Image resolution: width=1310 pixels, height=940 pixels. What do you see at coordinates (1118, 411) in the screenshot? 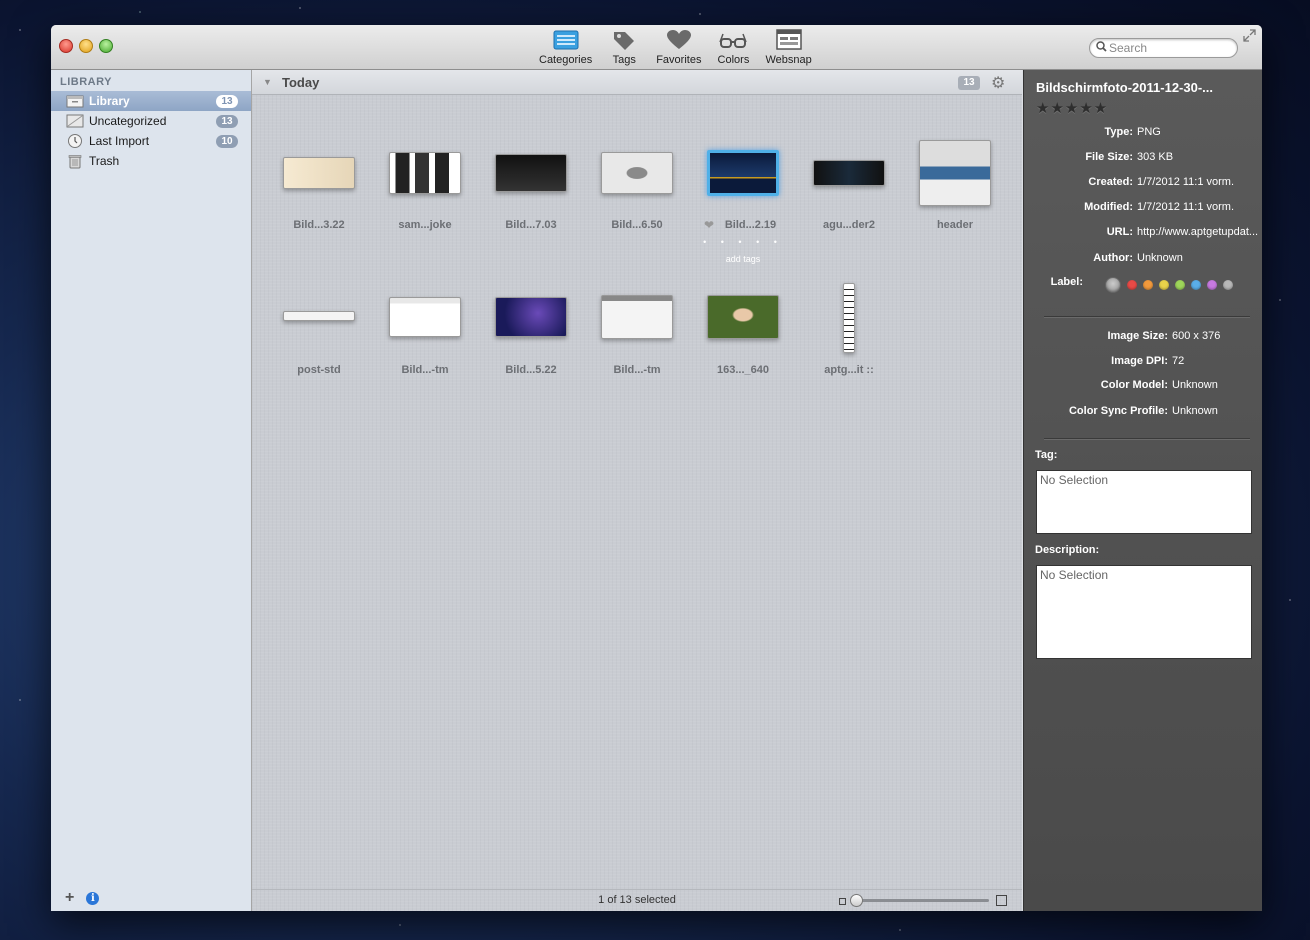
I see `info-key: Color Sync Profile:` at bounding box center [1118, 411].